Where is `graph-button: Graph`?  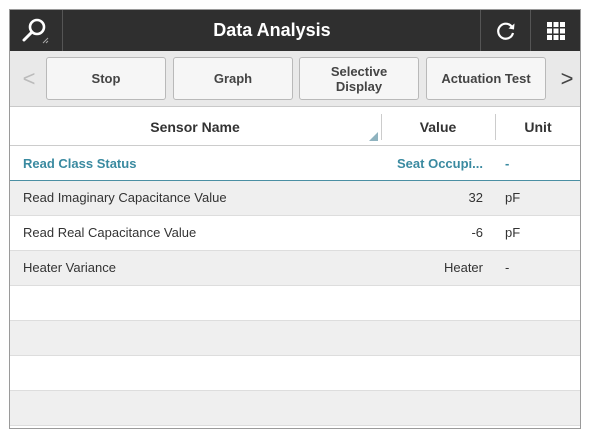
graph-button: Graph is located at coordinates (233, 78).